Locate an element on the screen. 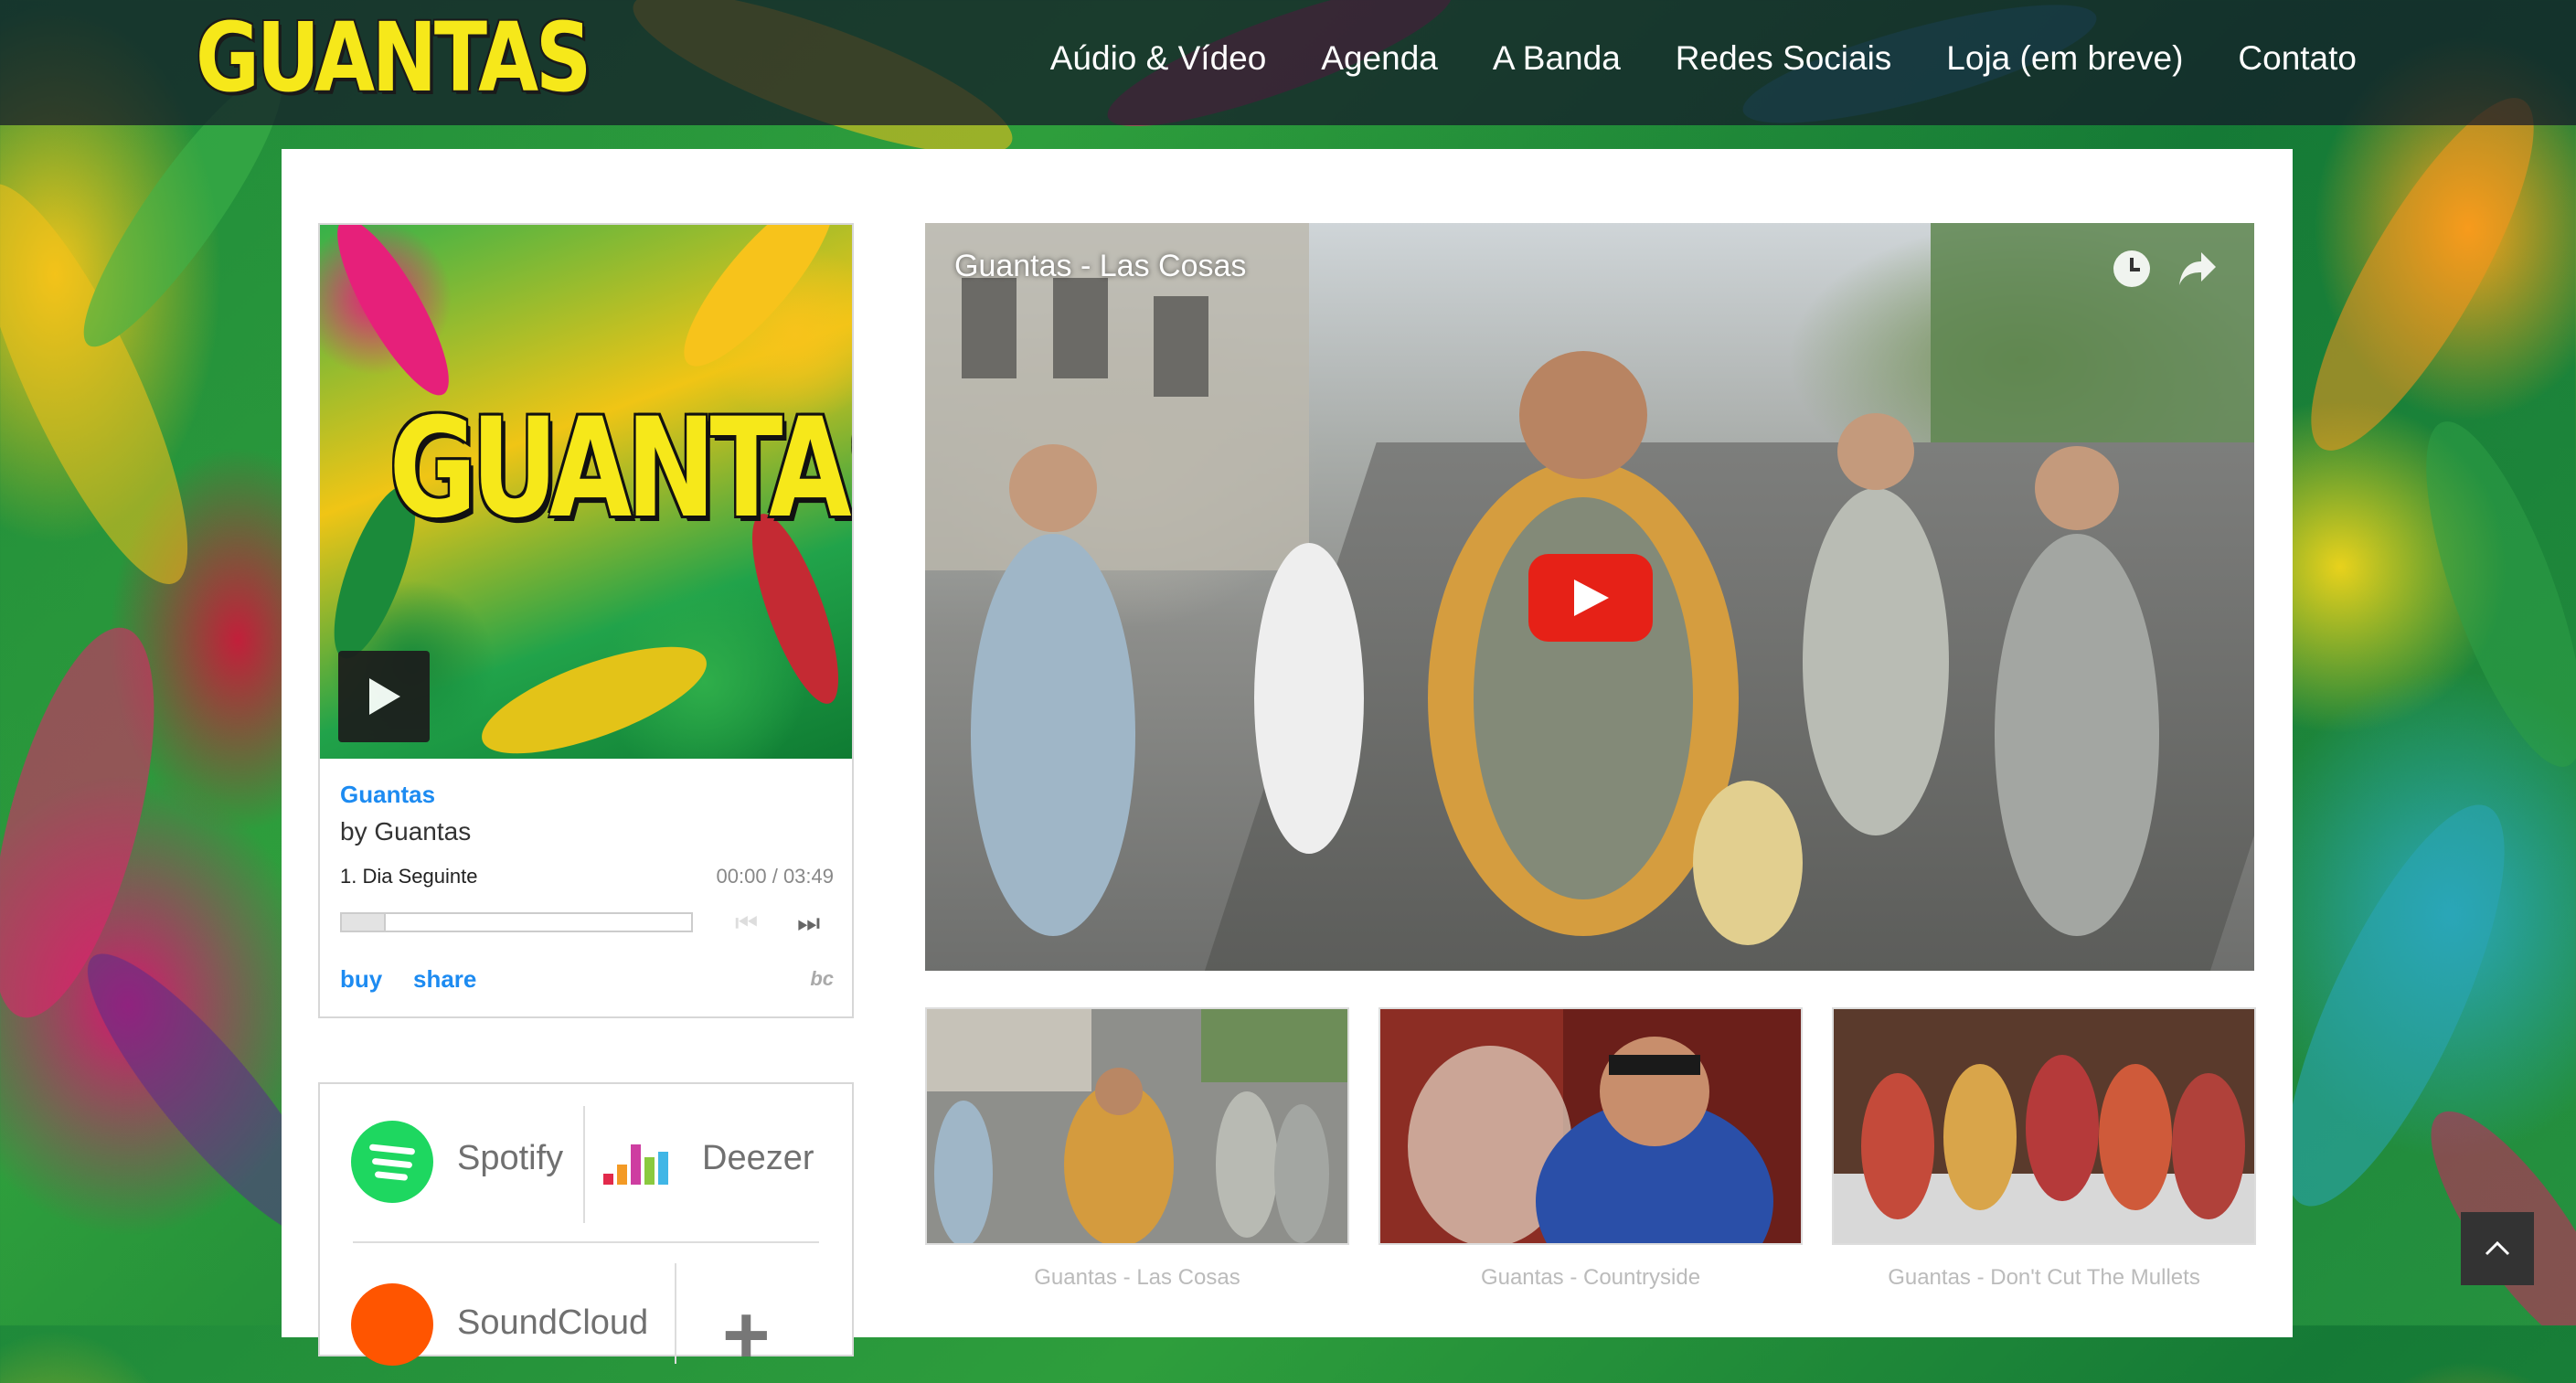 The image size is (2576, 1383). spotify-label: Spotify is located at coordinates (510, 1158).